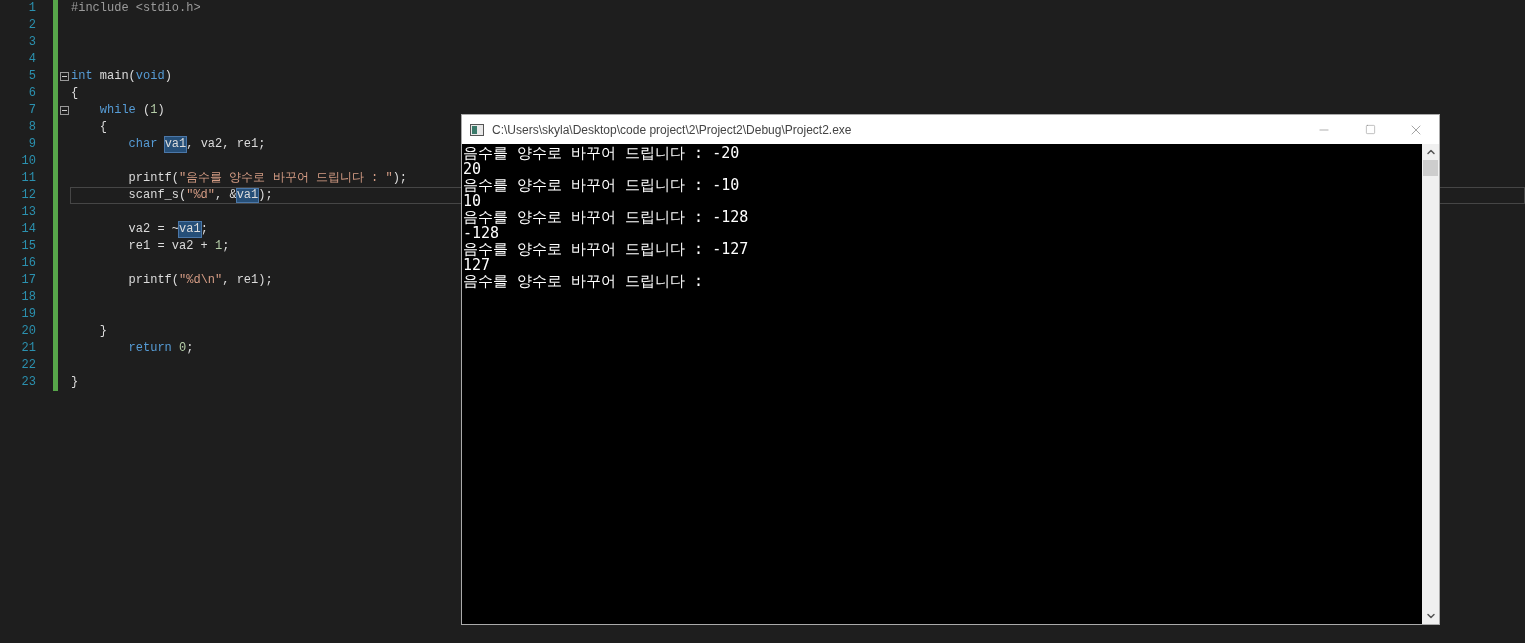  Describe the element at coordinates (28, 195) in the screenshot. I see `line-number: 12` at that location.